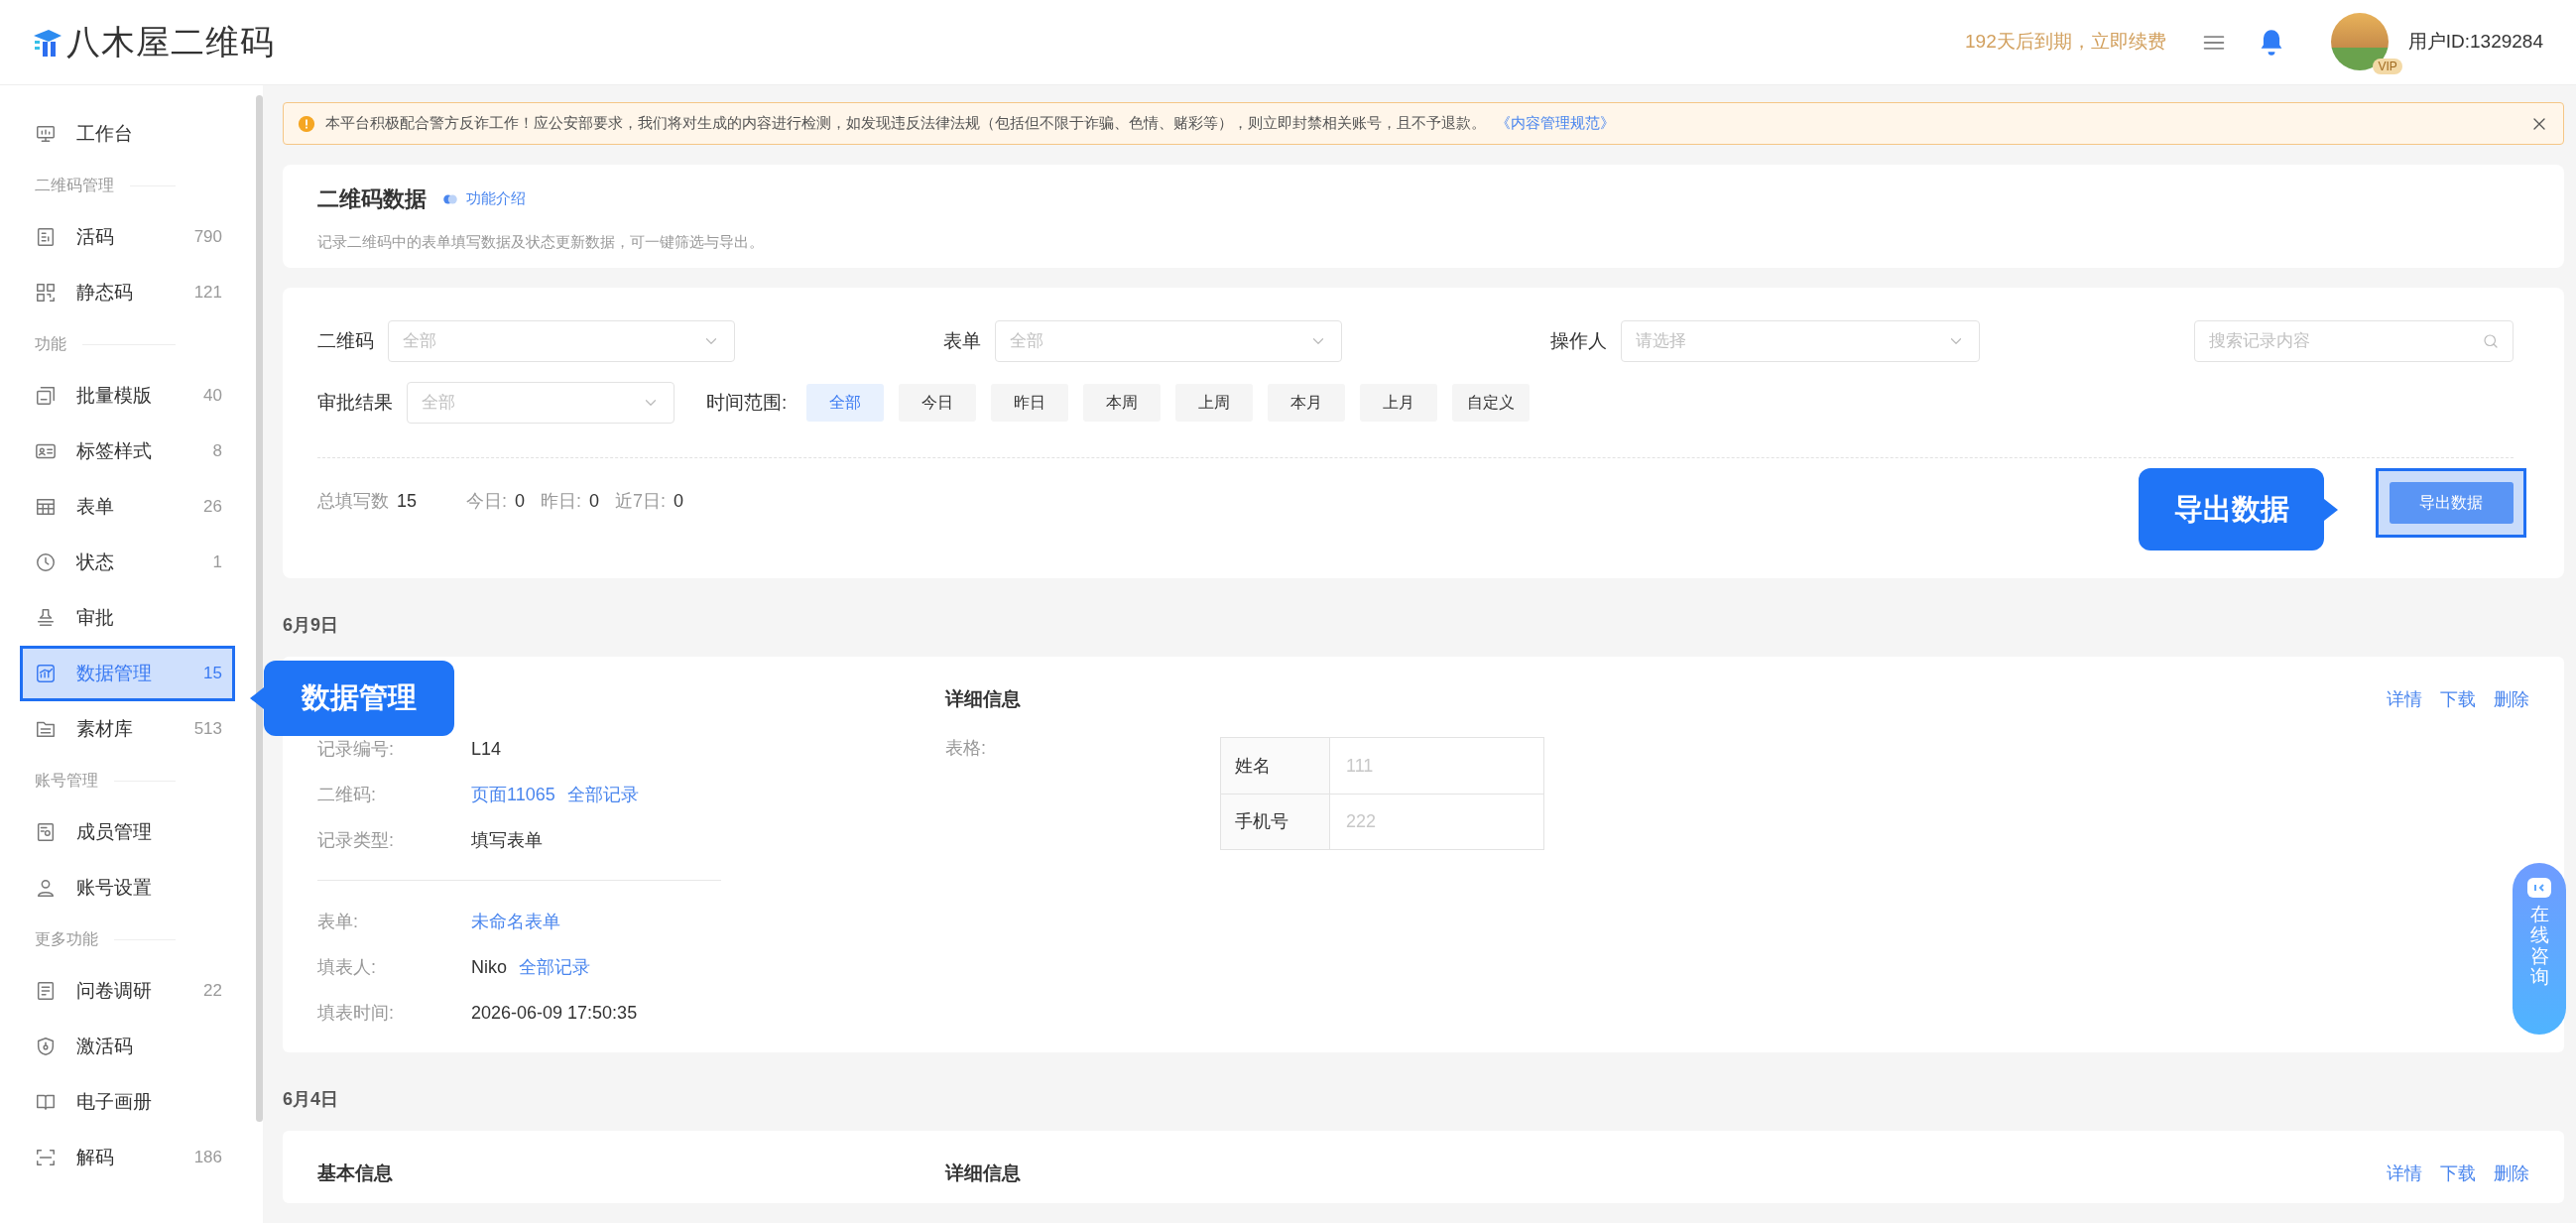  I want to click on table-cell: 手机号, so click(1275, 822).